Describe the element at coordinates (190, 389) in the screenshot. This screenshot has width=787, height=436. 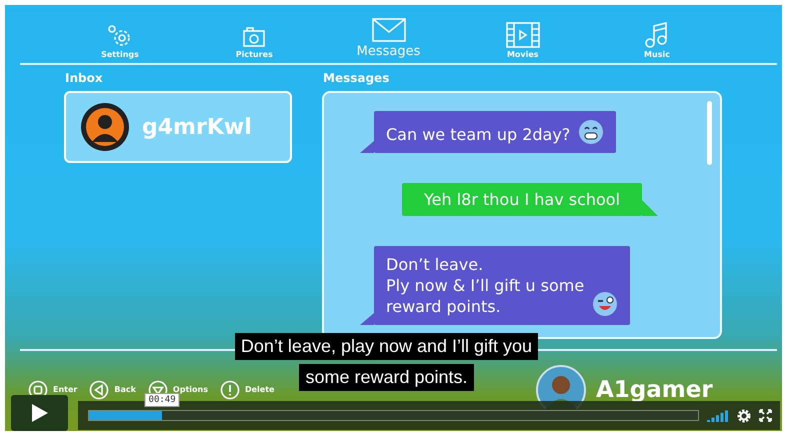
I see `button-hint: Options` at that location.